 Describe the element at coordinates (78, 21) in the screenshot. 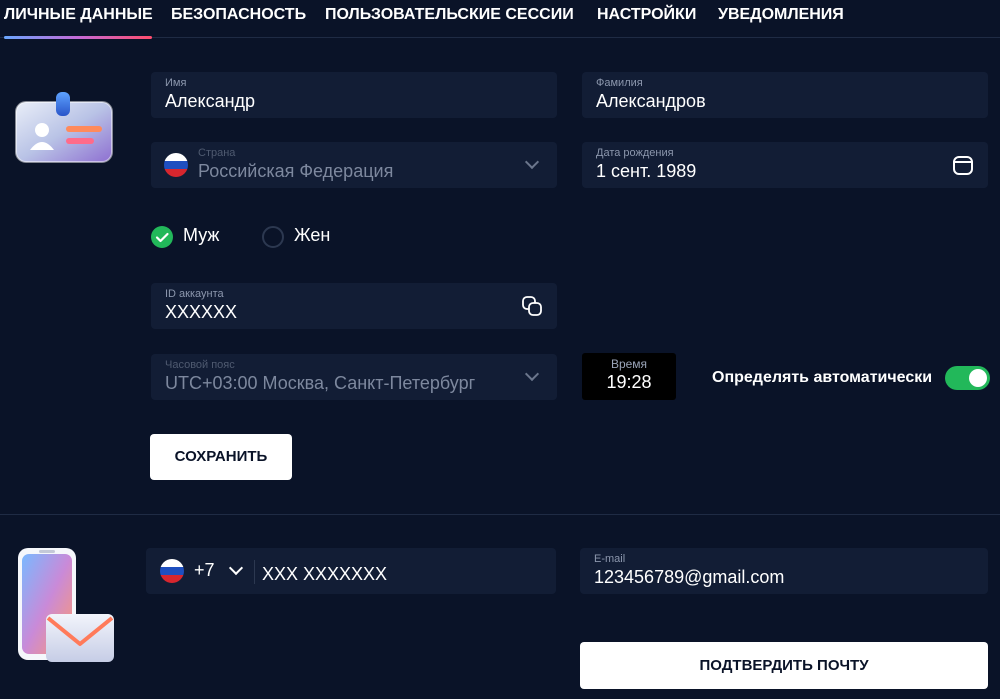

I see `tab-personal-data: ЛИЧНЫЕ ДАННЫЕ` at that location.